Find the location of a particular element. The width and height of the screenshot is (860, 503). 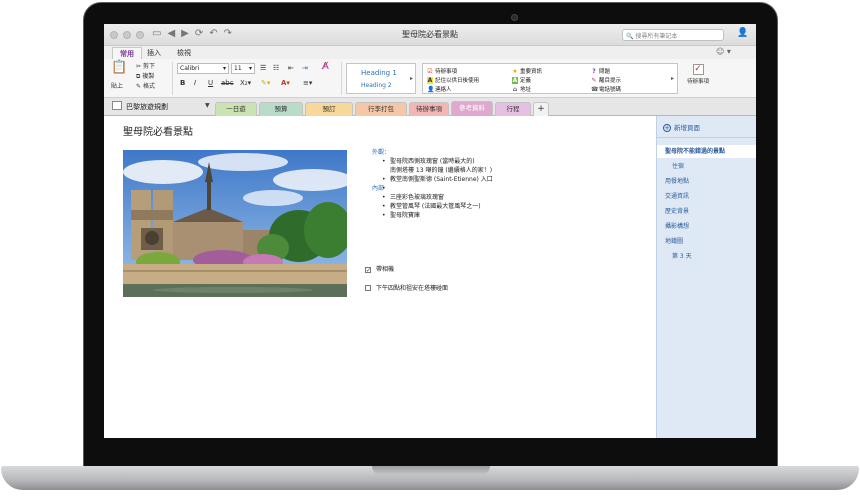

cut-button: ✂ 剪下 is located at coordinates (145, 67).